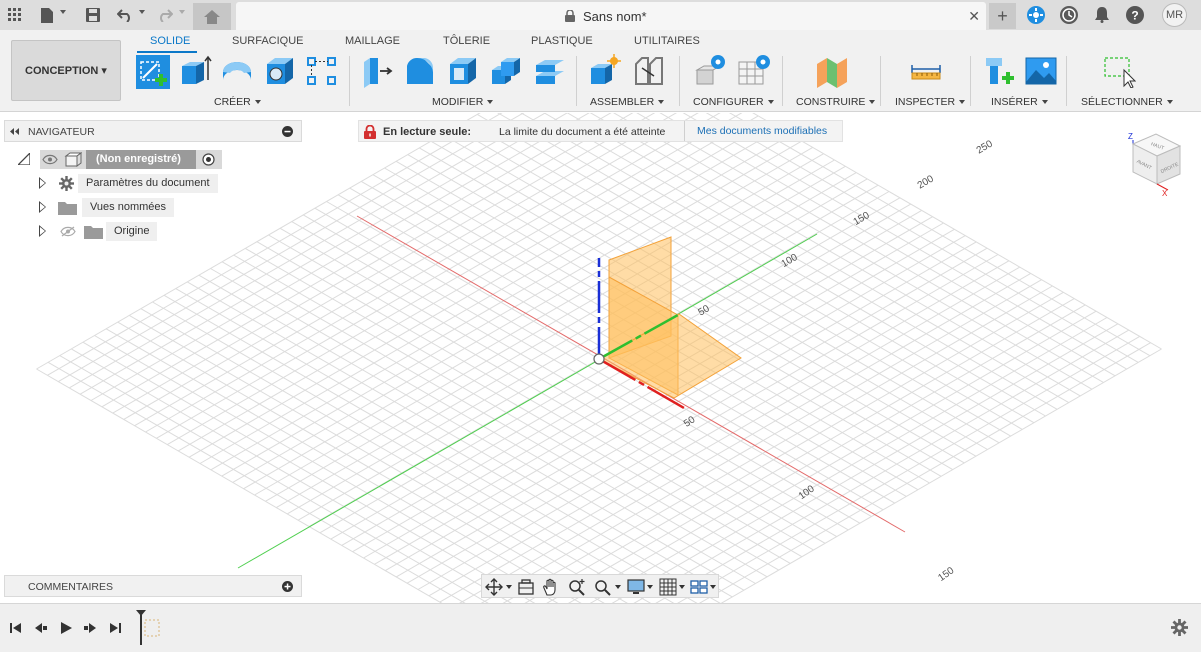 This screenshot has height=652, width=1201. What do you see at coordinates (1041, 71) in the screenshot?
I see `insert-canvas-icon` at bounding box center [1041, 71].